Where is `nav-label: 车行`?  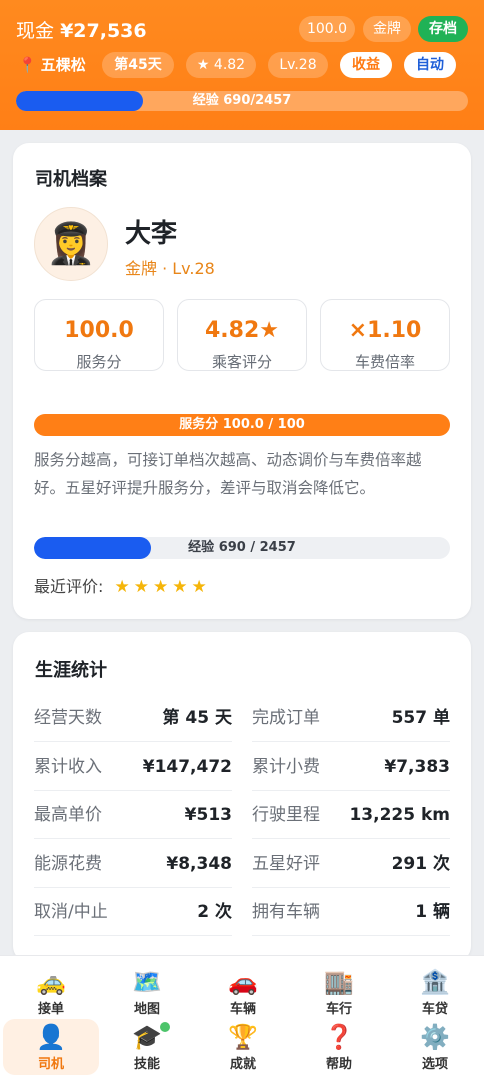
nav-label: 车行 is located at coordinates (338, 1009).